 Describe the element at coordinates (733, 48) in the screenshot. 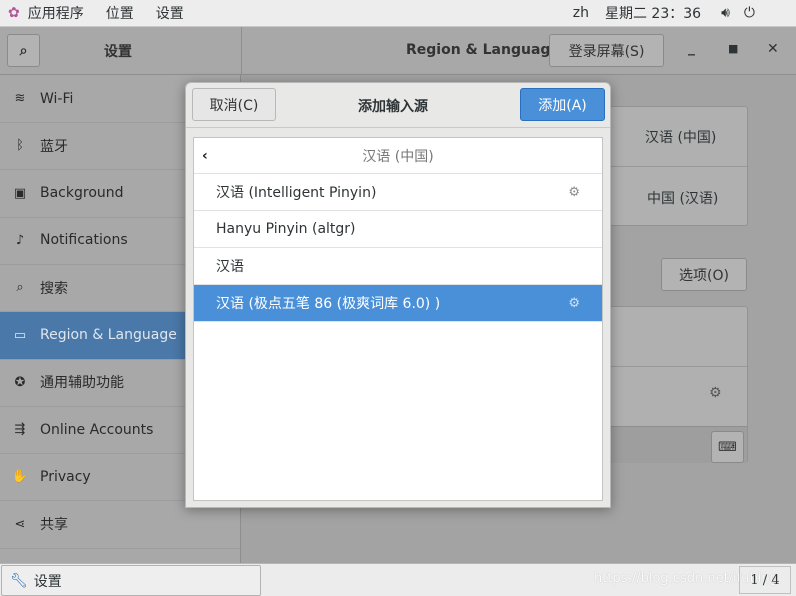

I see `maximize-button: ■` at that location.